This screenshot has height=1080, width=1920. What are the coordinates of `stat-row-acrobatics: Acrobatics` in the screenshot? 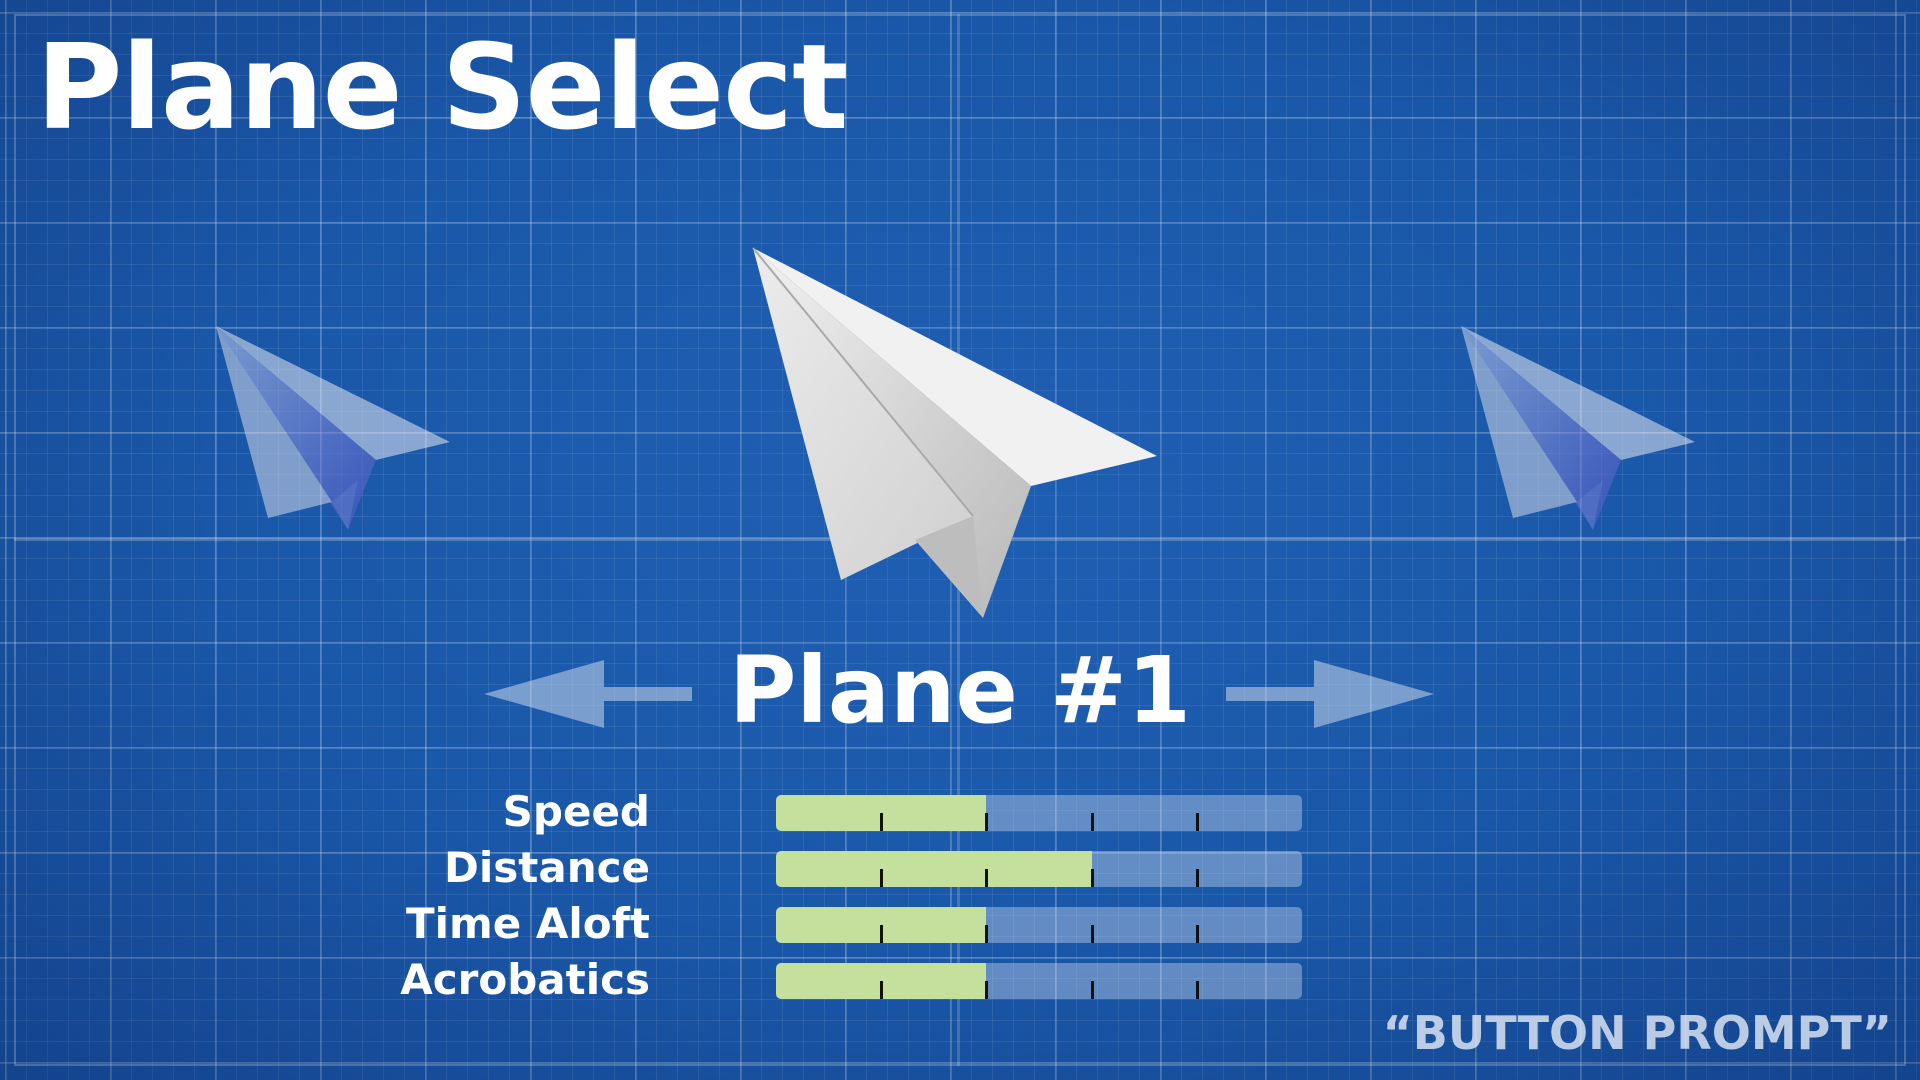 It's located at (870, 982).